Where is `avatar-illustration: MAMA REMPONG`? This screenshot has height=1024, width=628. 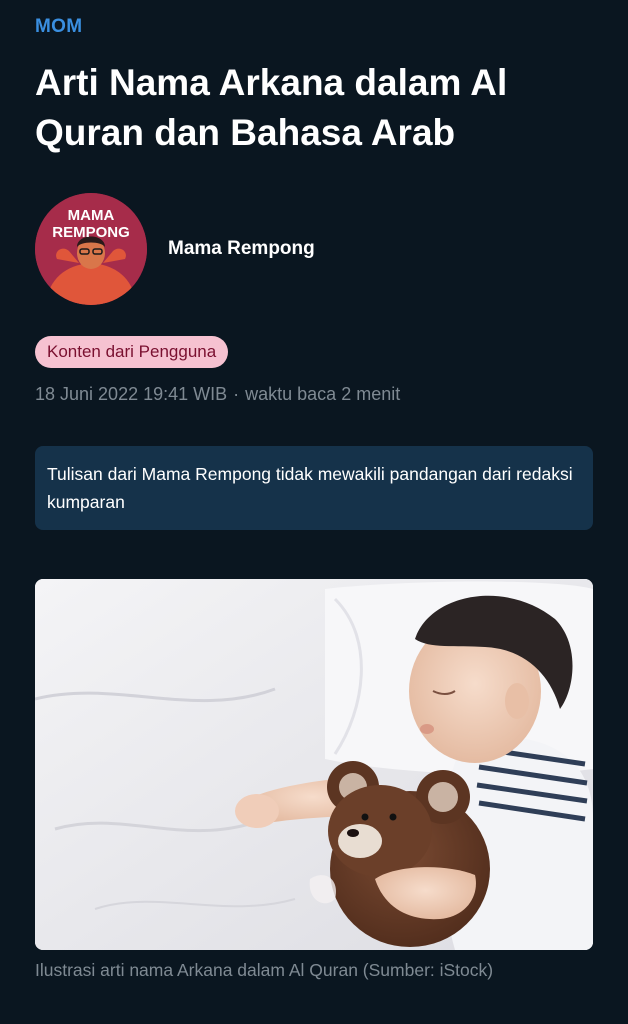 avatar-illustration: MAMA REMPONG is located at coordinates (91, 249).